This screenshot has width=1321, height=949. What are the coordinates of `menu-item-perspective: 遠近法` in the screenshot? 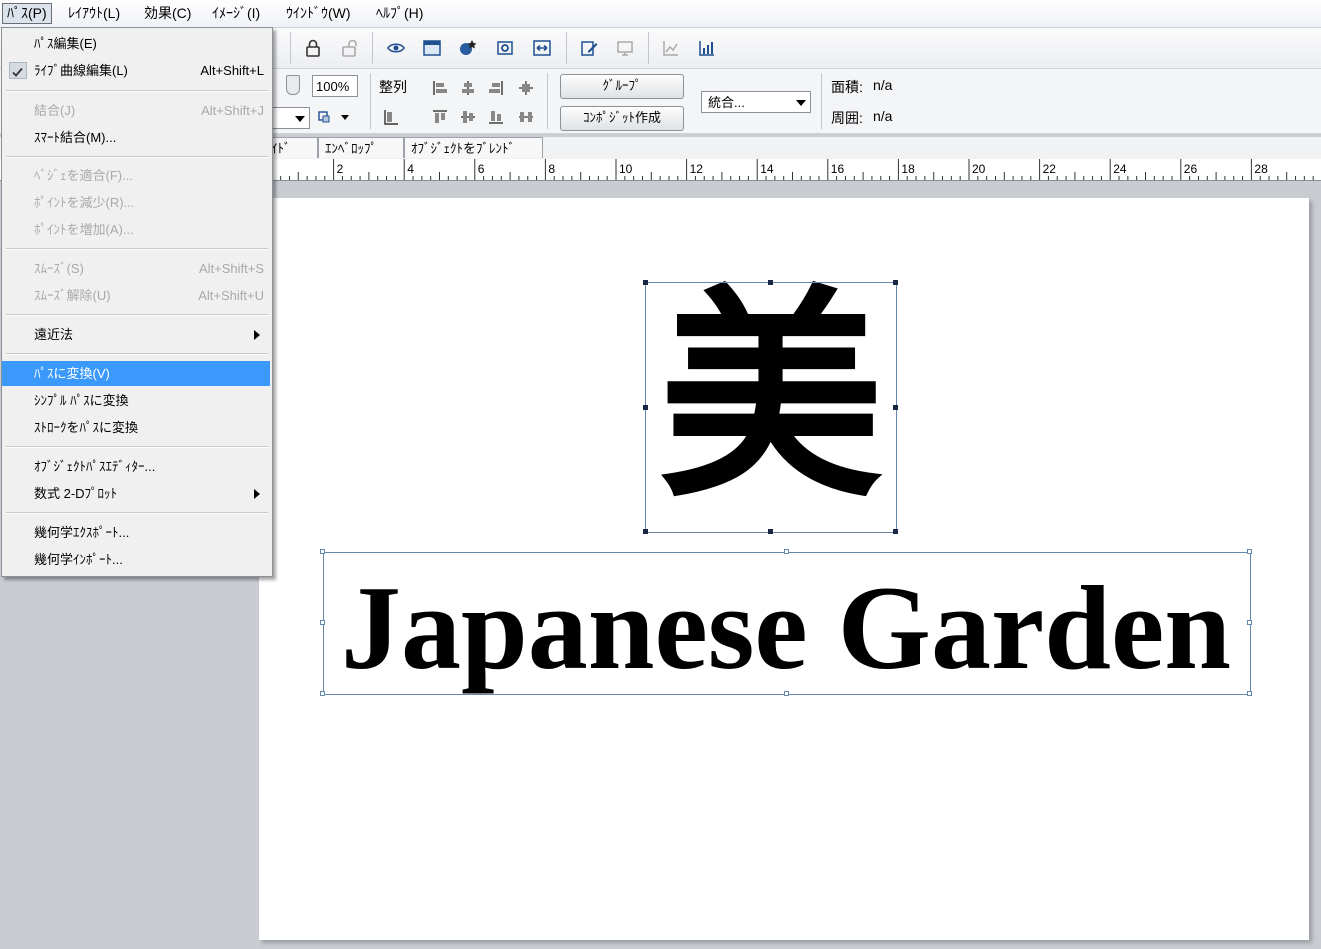 It's located at (136, 334).